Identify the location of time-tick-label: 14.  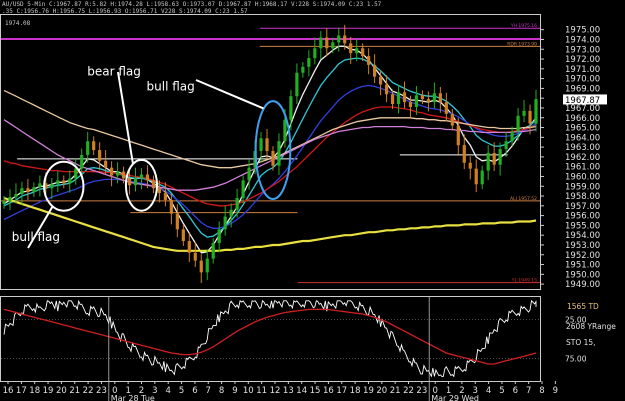
(301, 391).